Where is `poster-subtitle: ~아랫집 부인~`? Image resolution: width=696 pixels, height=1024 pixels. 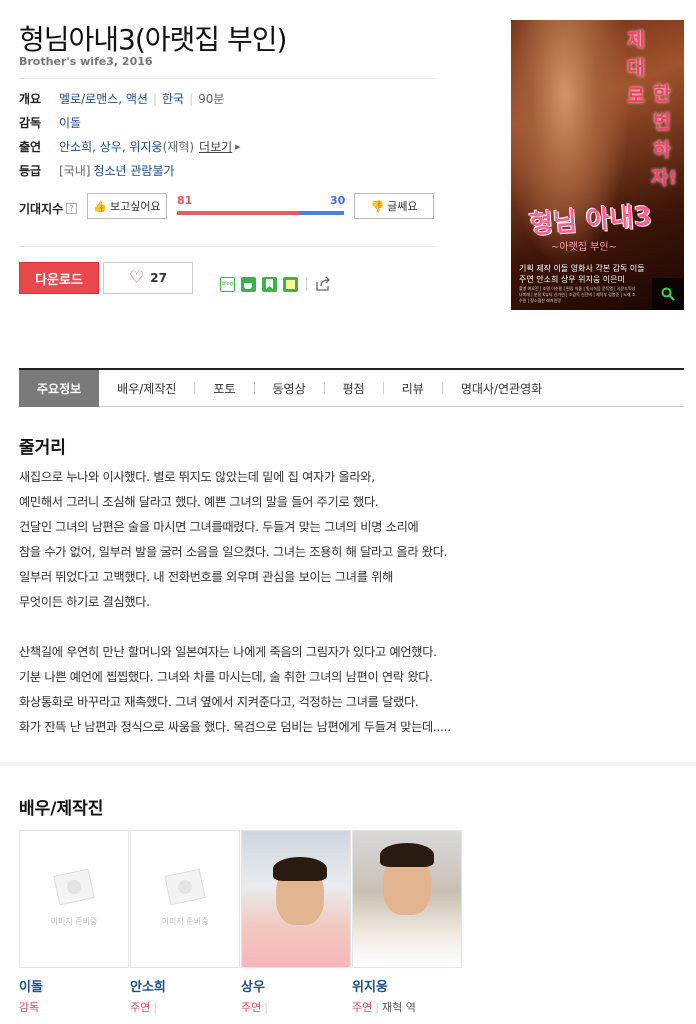 poster-subtitle: ~아랫집 부인~ is located at coordinates (584, 247).